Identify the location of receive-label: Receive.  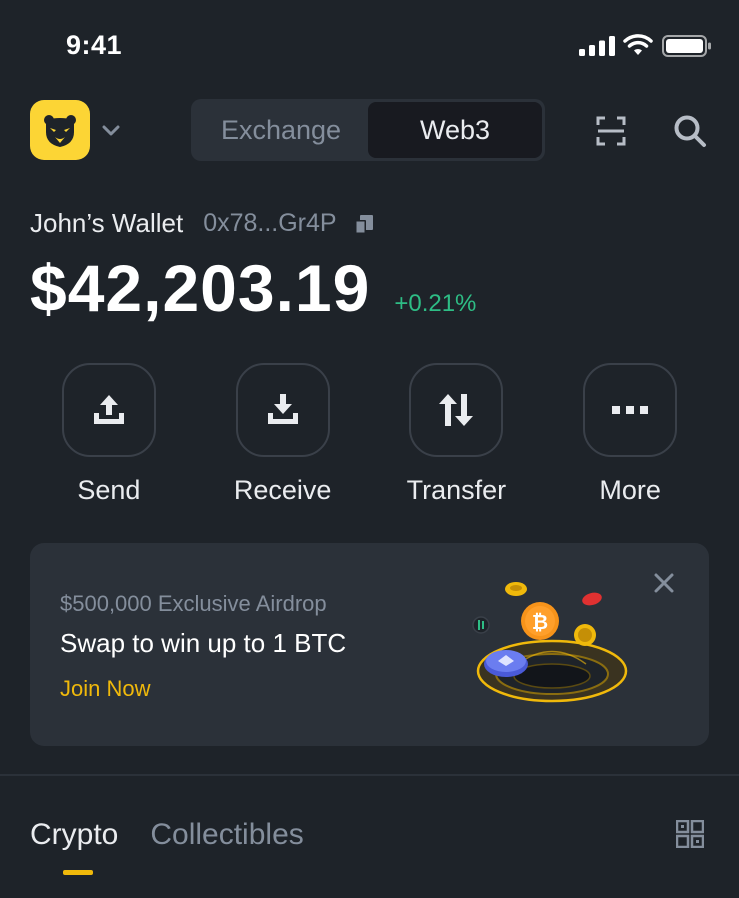
(282, 490).